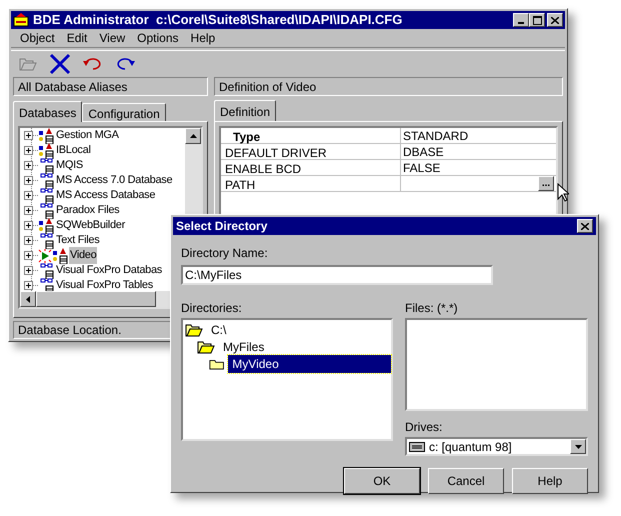  Describe the element at coordinates (83, 255) in the screenshot. I see `tree-item: Video` at that location.